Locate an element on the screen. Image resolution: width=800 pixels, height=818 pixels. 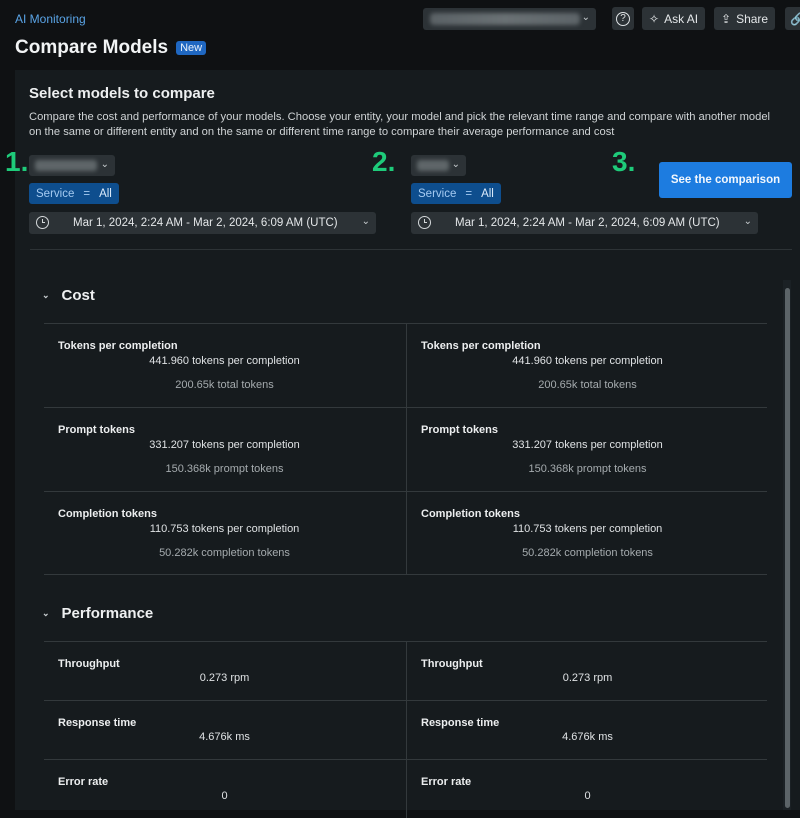
model-1-service-filter: Service = All is located at coordinates (74, 193).